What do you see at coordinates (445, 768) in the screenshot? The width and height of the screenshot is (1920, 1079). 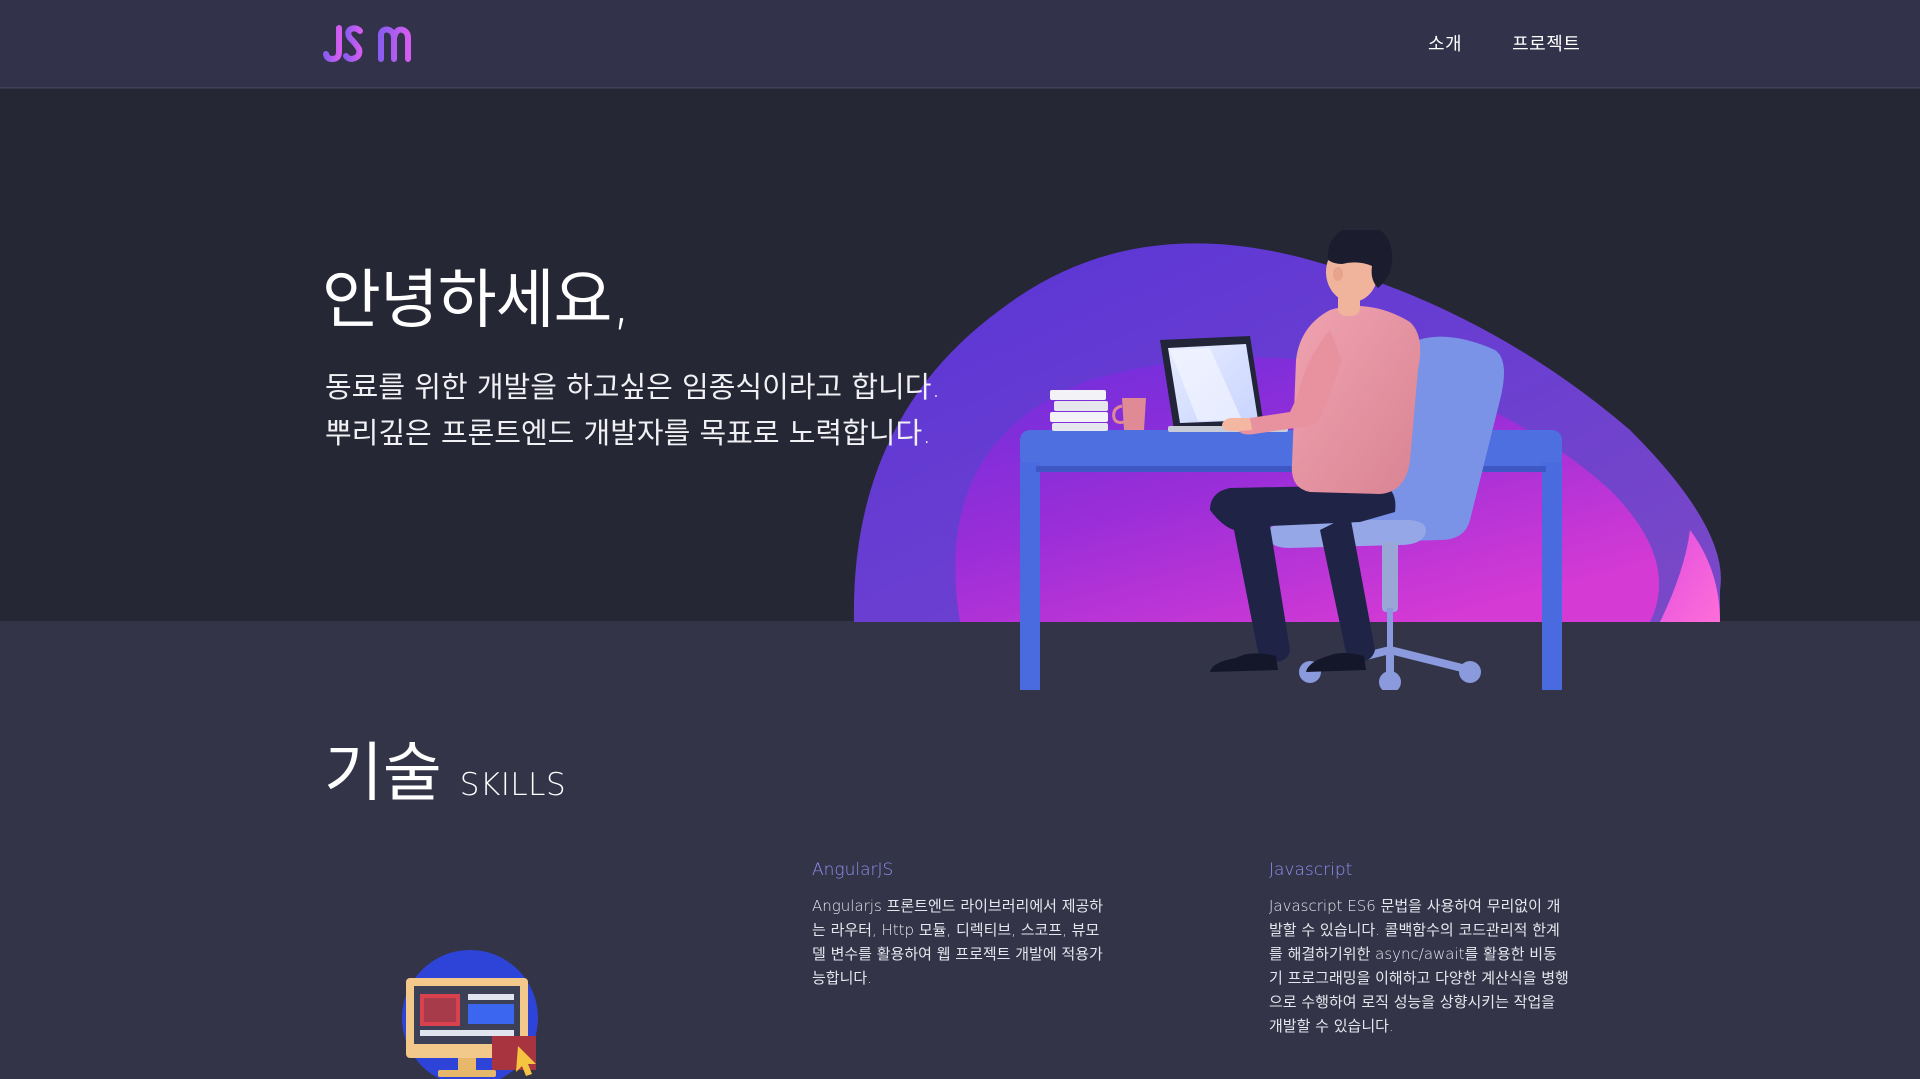 I see `skills-title: 기술 SKILLS` at bounding box center [445, 768].